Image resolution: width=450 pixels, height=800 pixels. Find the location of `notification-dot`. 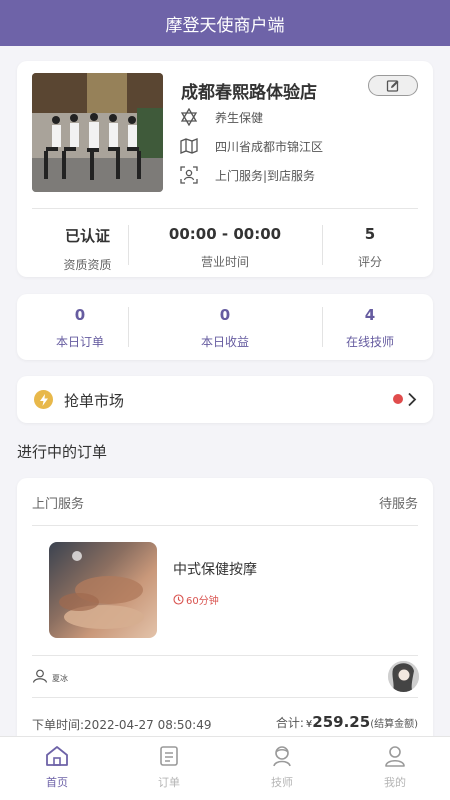

notification-dot is located at coordinates (398, 399).